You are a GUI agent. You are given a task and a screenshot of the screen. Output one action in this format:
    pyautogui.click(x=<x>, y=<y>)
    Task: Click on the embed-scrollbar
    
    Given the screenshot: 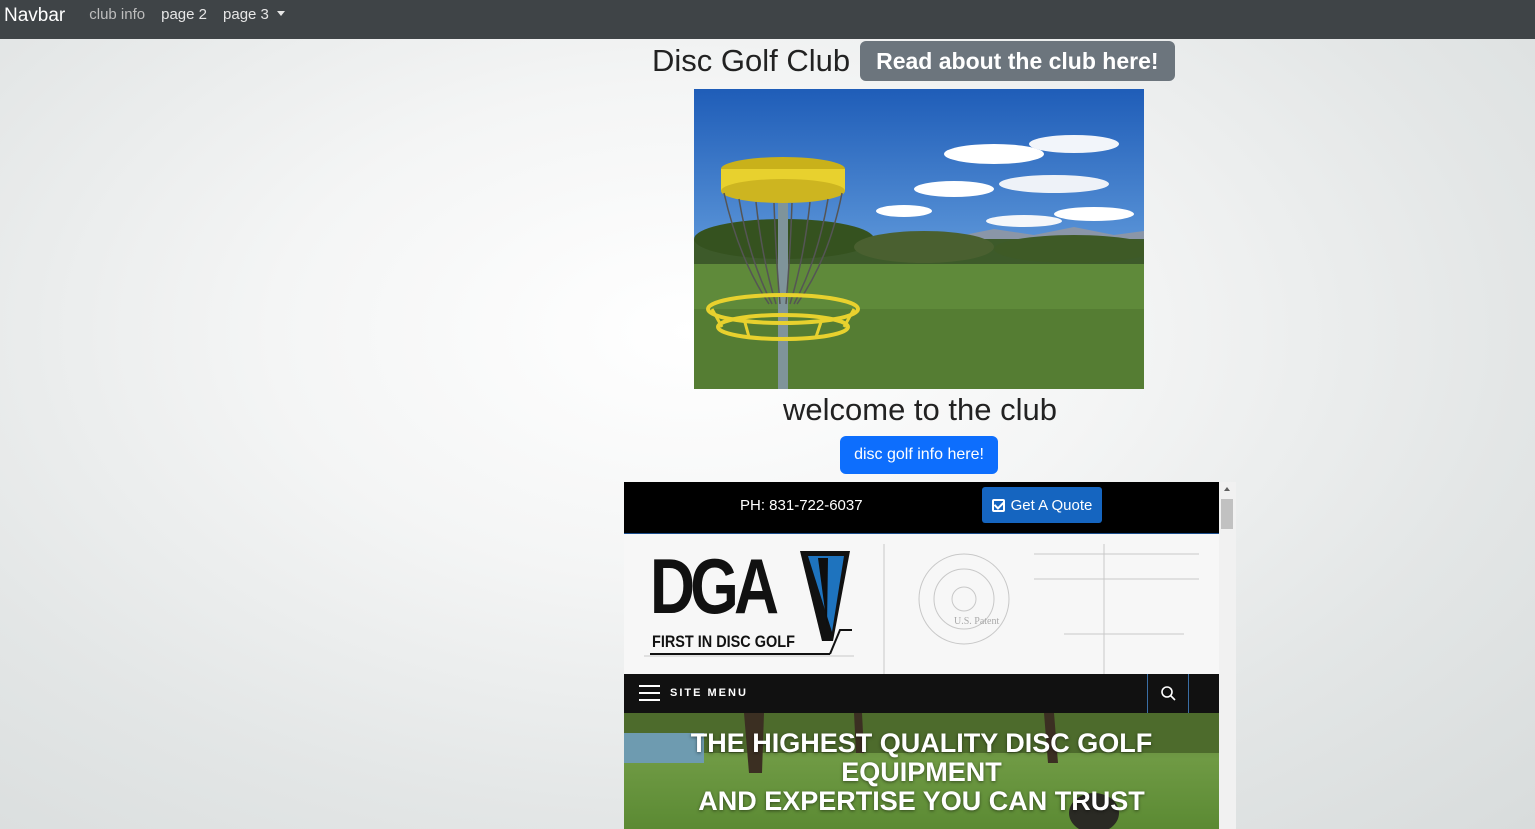 What is the action you would take?
    pyautogui.click(x=1227, y=655)
    